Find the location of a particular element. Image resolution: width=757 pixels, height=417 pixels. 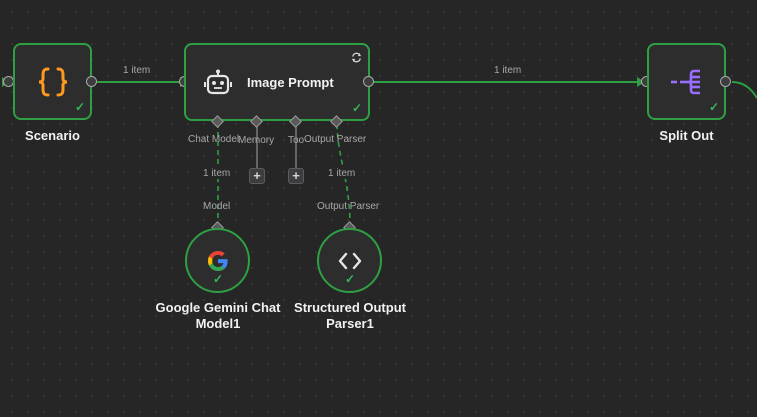

image-prompt-node: Image Prompt ✓ is located at coordinates (277, 82).